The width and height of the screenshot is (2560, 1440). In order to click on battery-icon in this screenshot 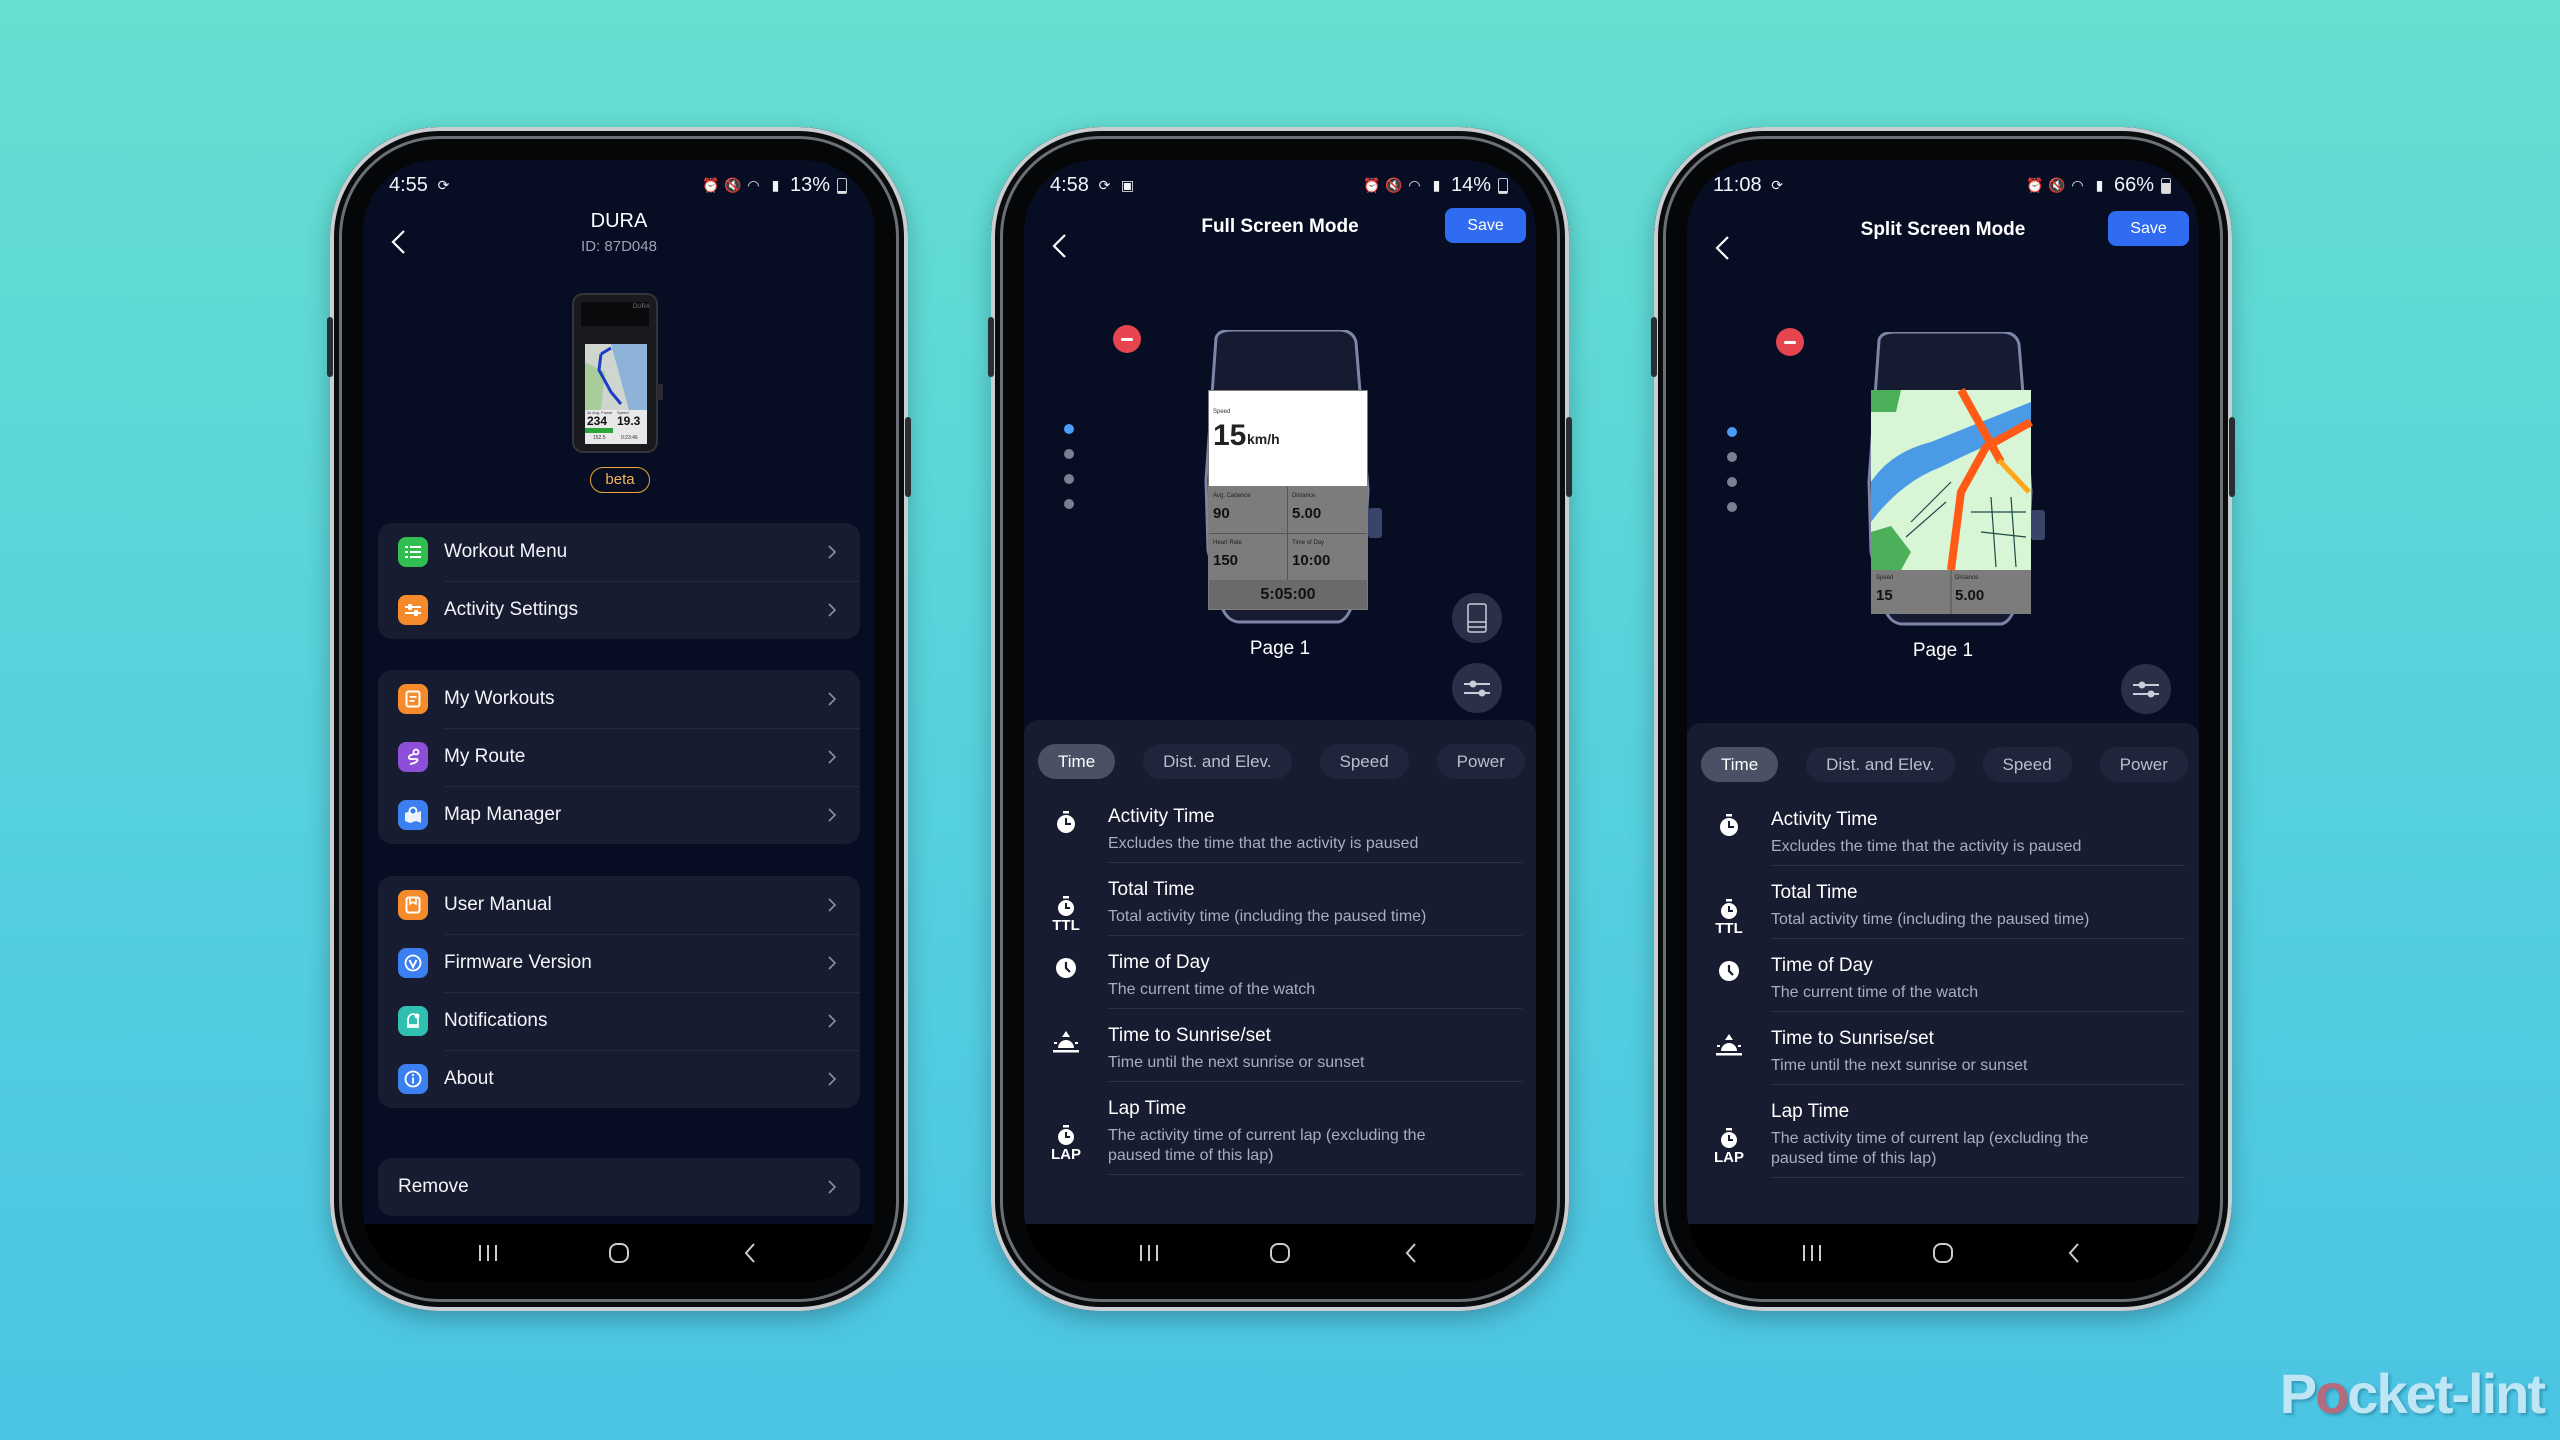, I will do `click(842, 185)`.